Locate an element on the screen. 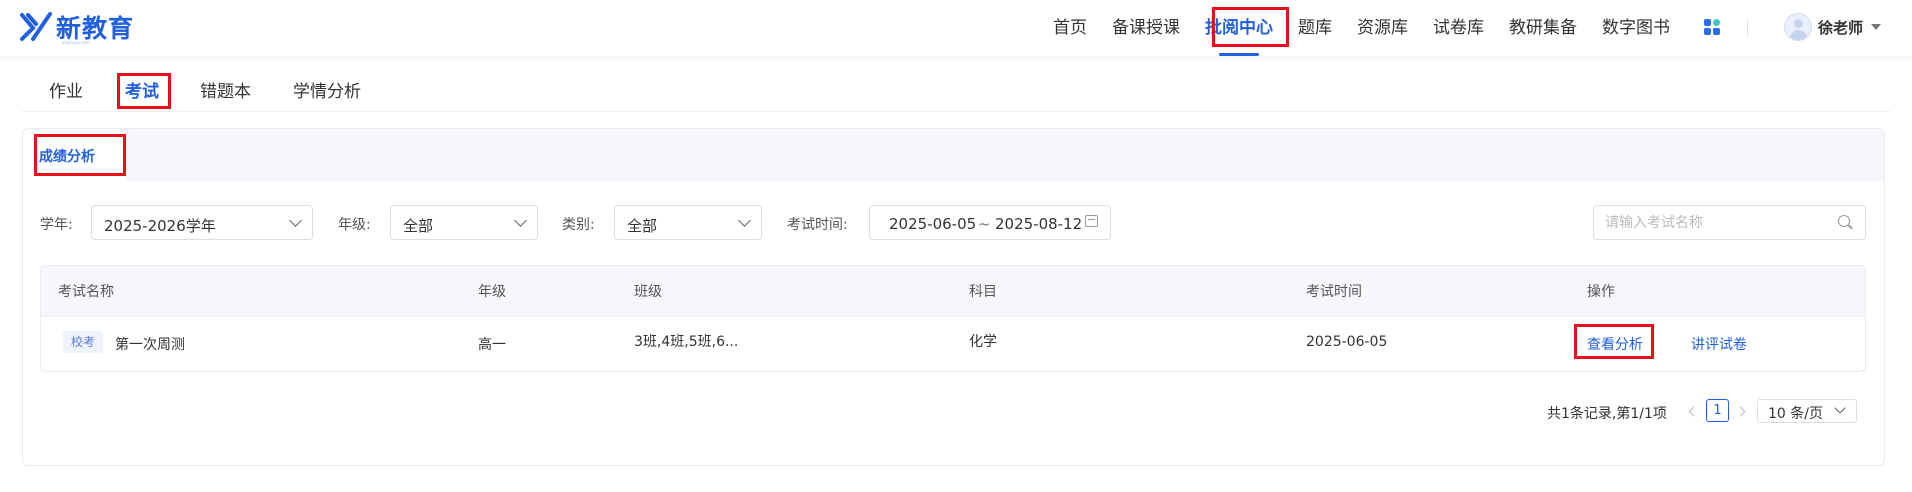  exam-search-input is located at coordinates (1729, 222).